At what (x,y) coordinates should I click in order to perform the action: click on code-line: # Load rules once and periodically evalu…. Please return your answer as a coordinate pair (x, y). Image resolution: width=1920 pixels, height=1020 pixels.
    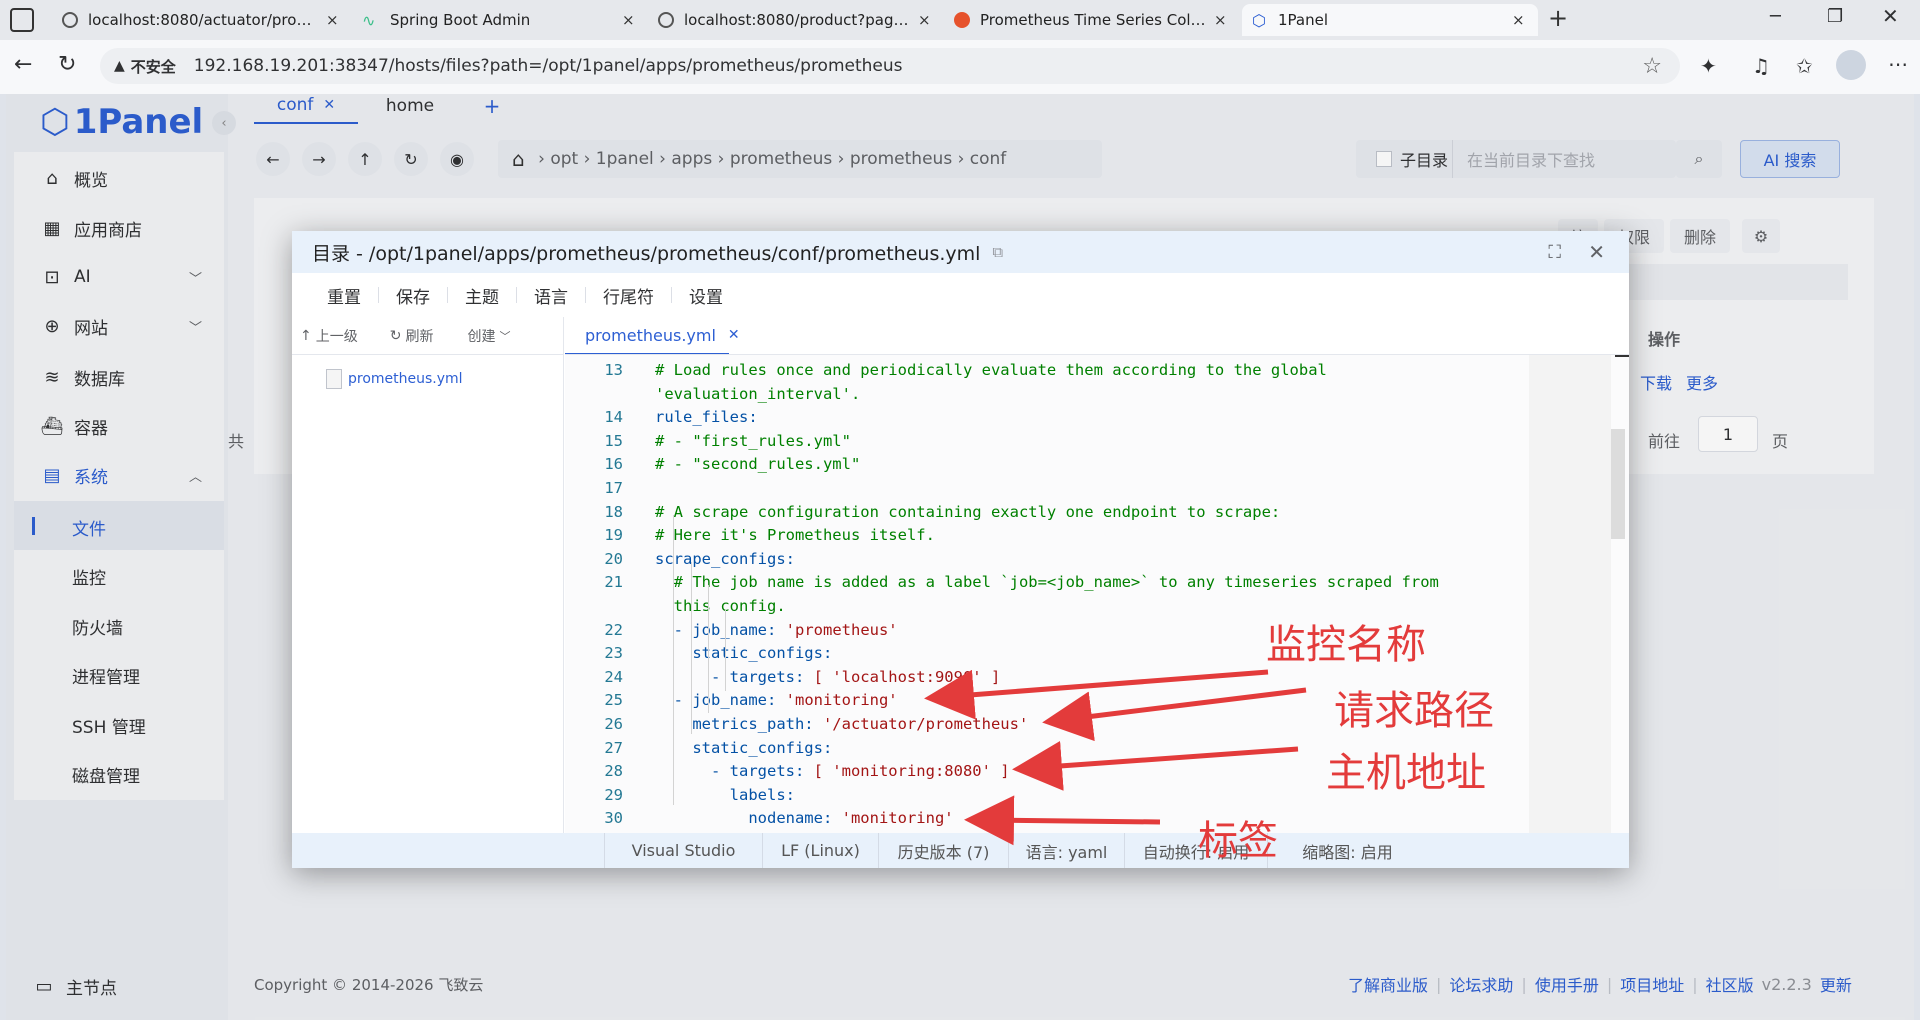
    Looking at the image, I should click on (991, 370).